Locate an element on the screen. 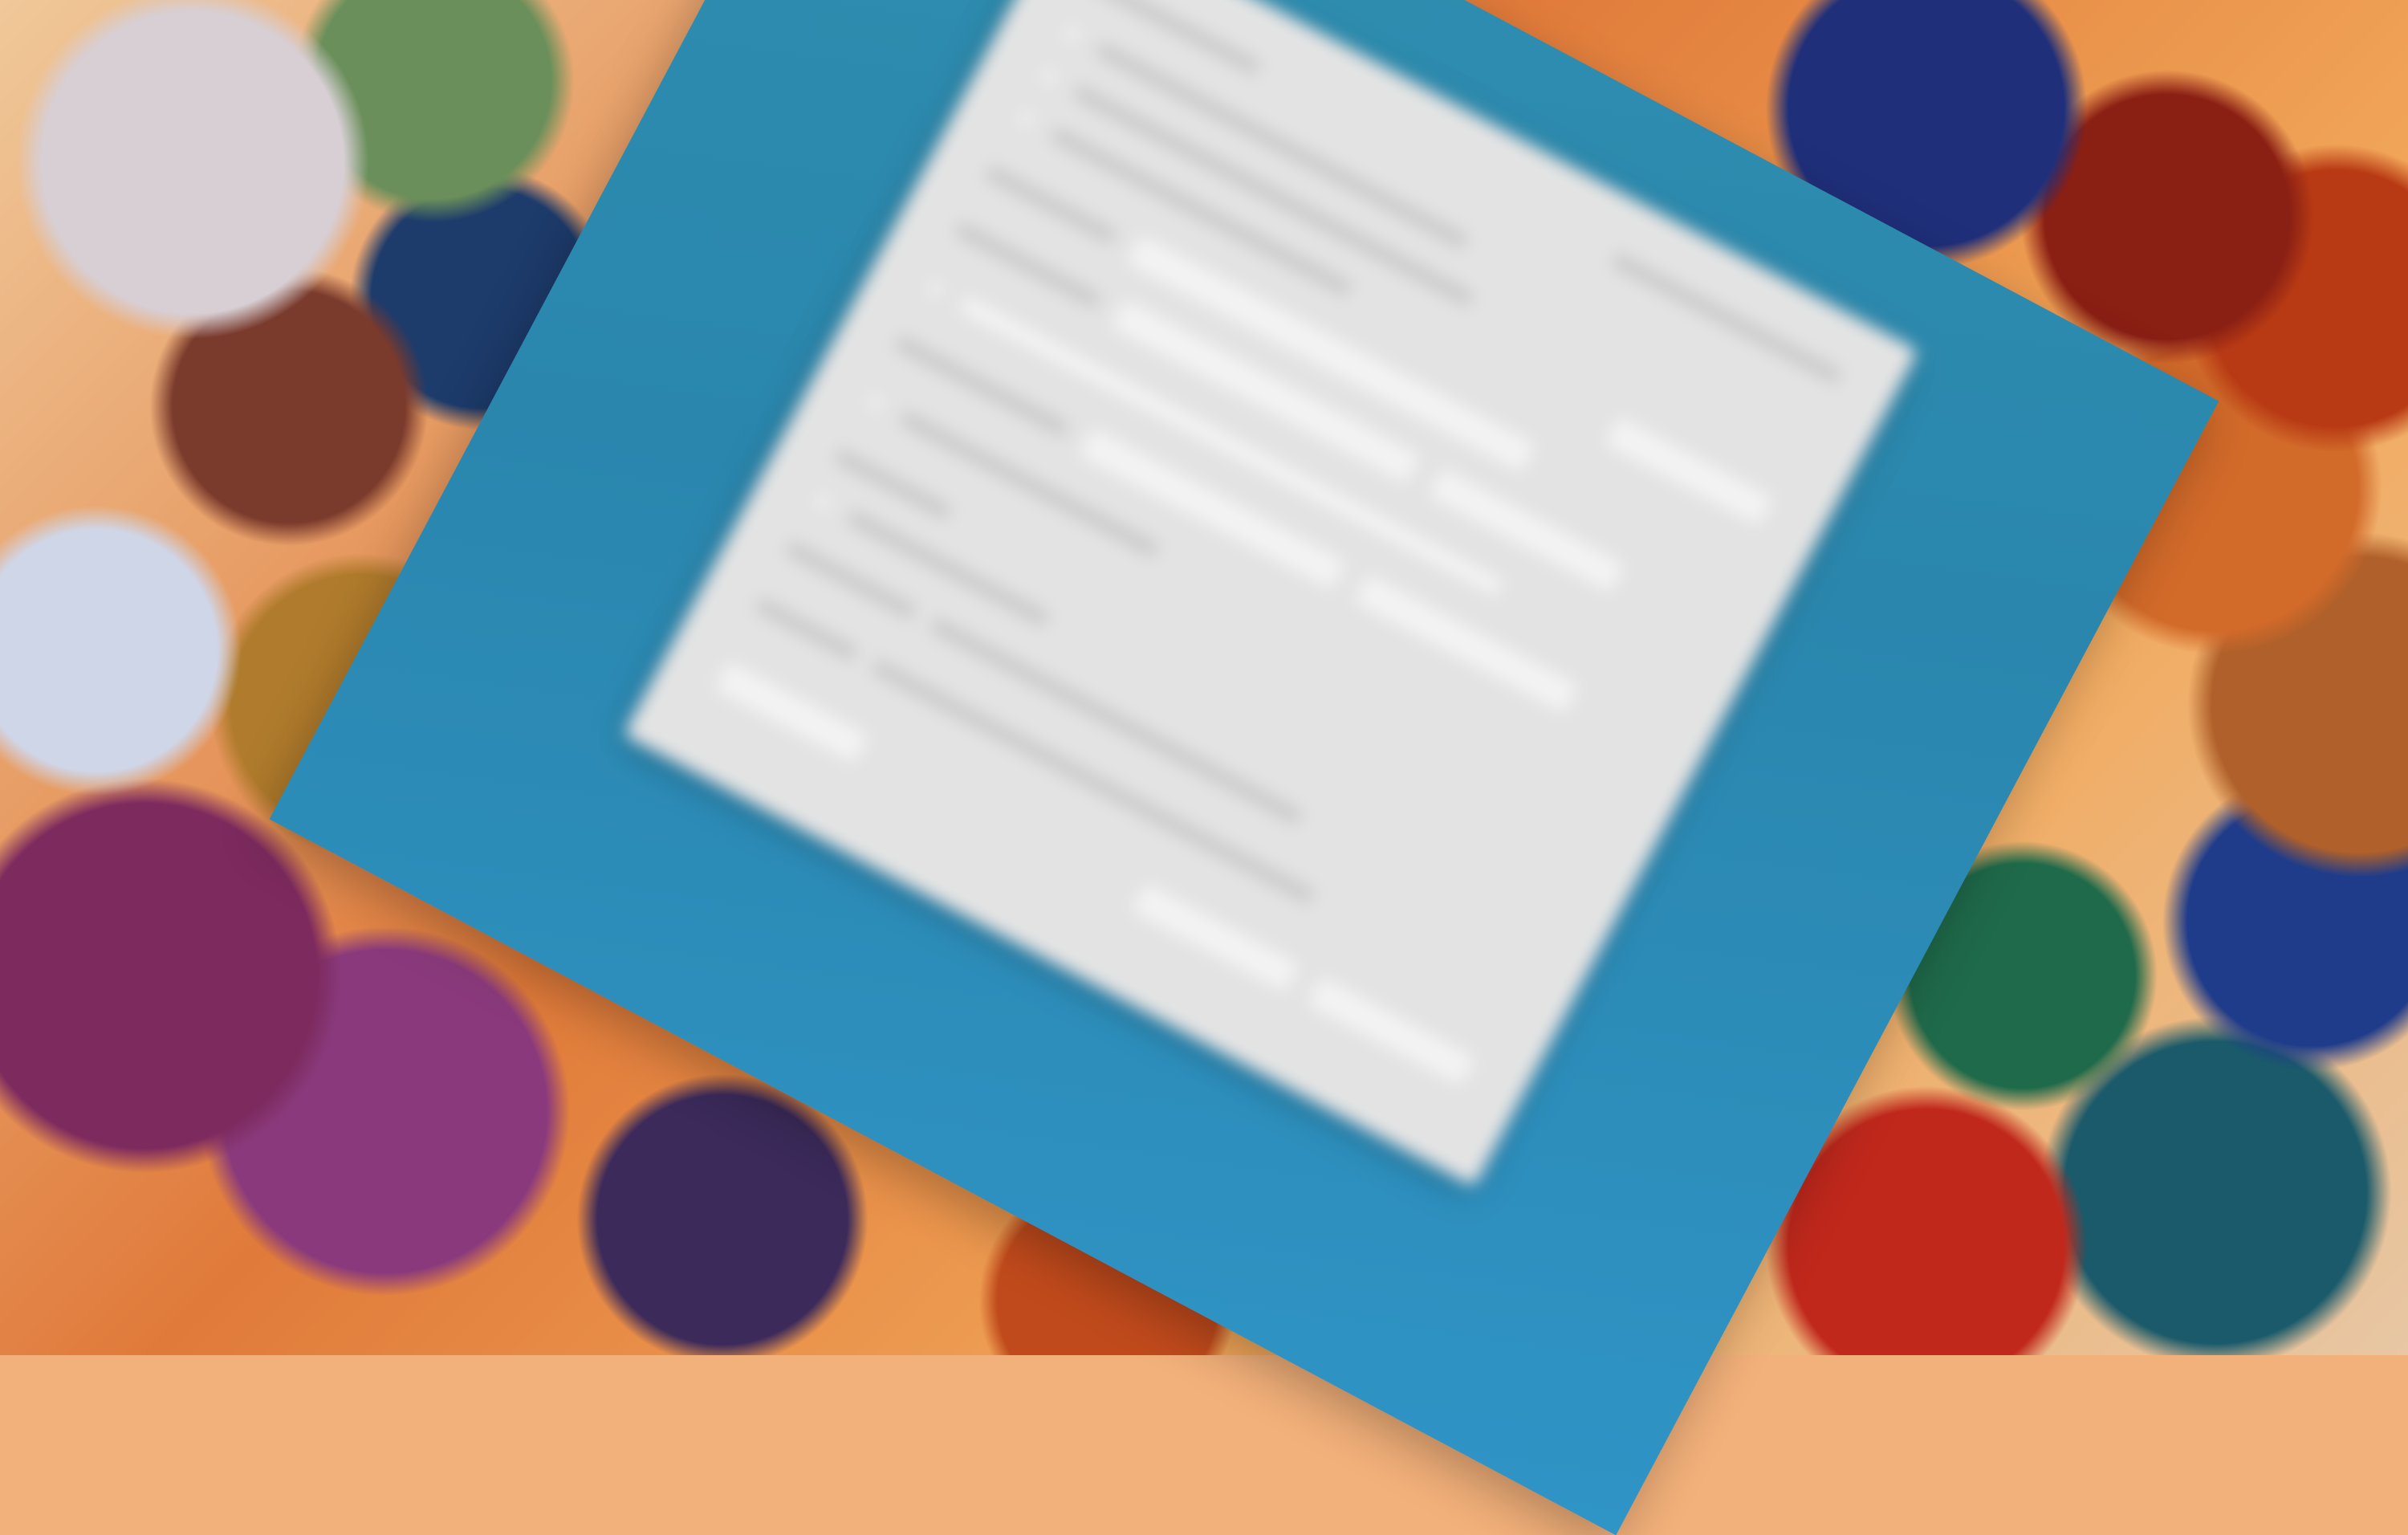 Image resolution: width=2408 pixels, height=1535 pixels. dialog-row is located at coordinates (1438, 229).